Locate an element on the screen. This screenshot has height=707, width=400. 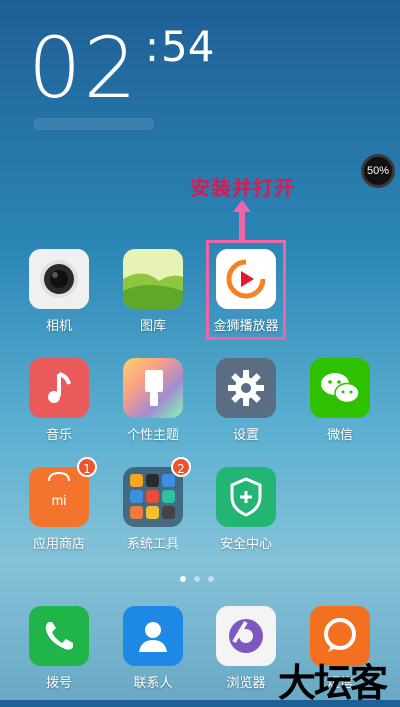
date-placeholder is located at coordinates (94, 124).